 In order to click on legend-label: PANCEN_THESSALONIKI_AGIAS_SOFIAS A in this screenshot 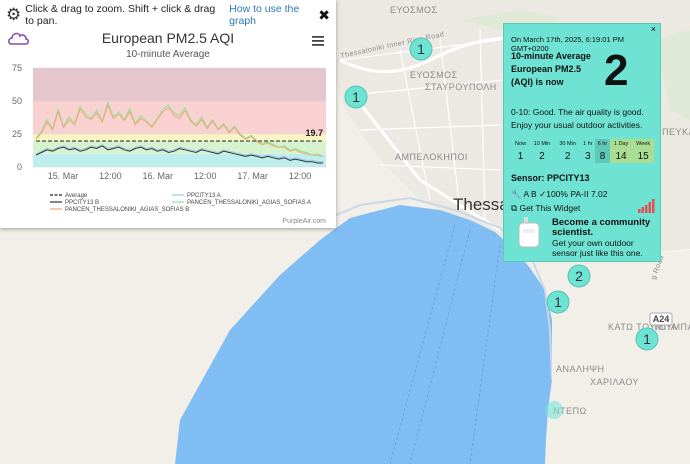, I will do `click(249, 203)`.